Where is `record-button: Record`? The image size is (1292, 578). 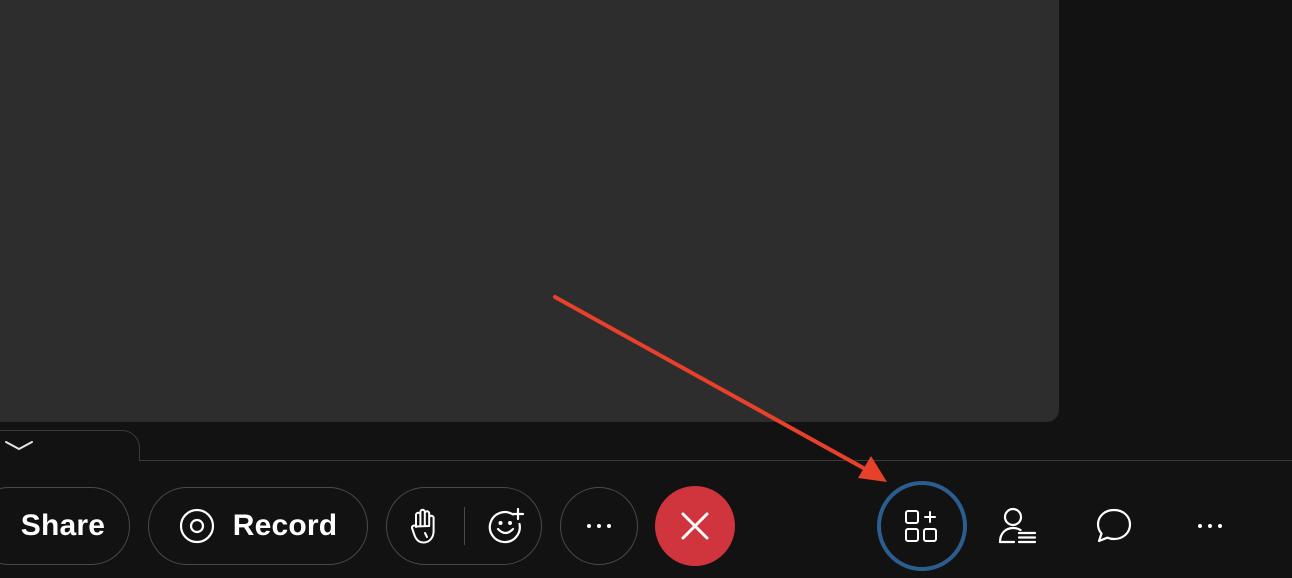 record-button: Record is located at coordinates (258, 526).